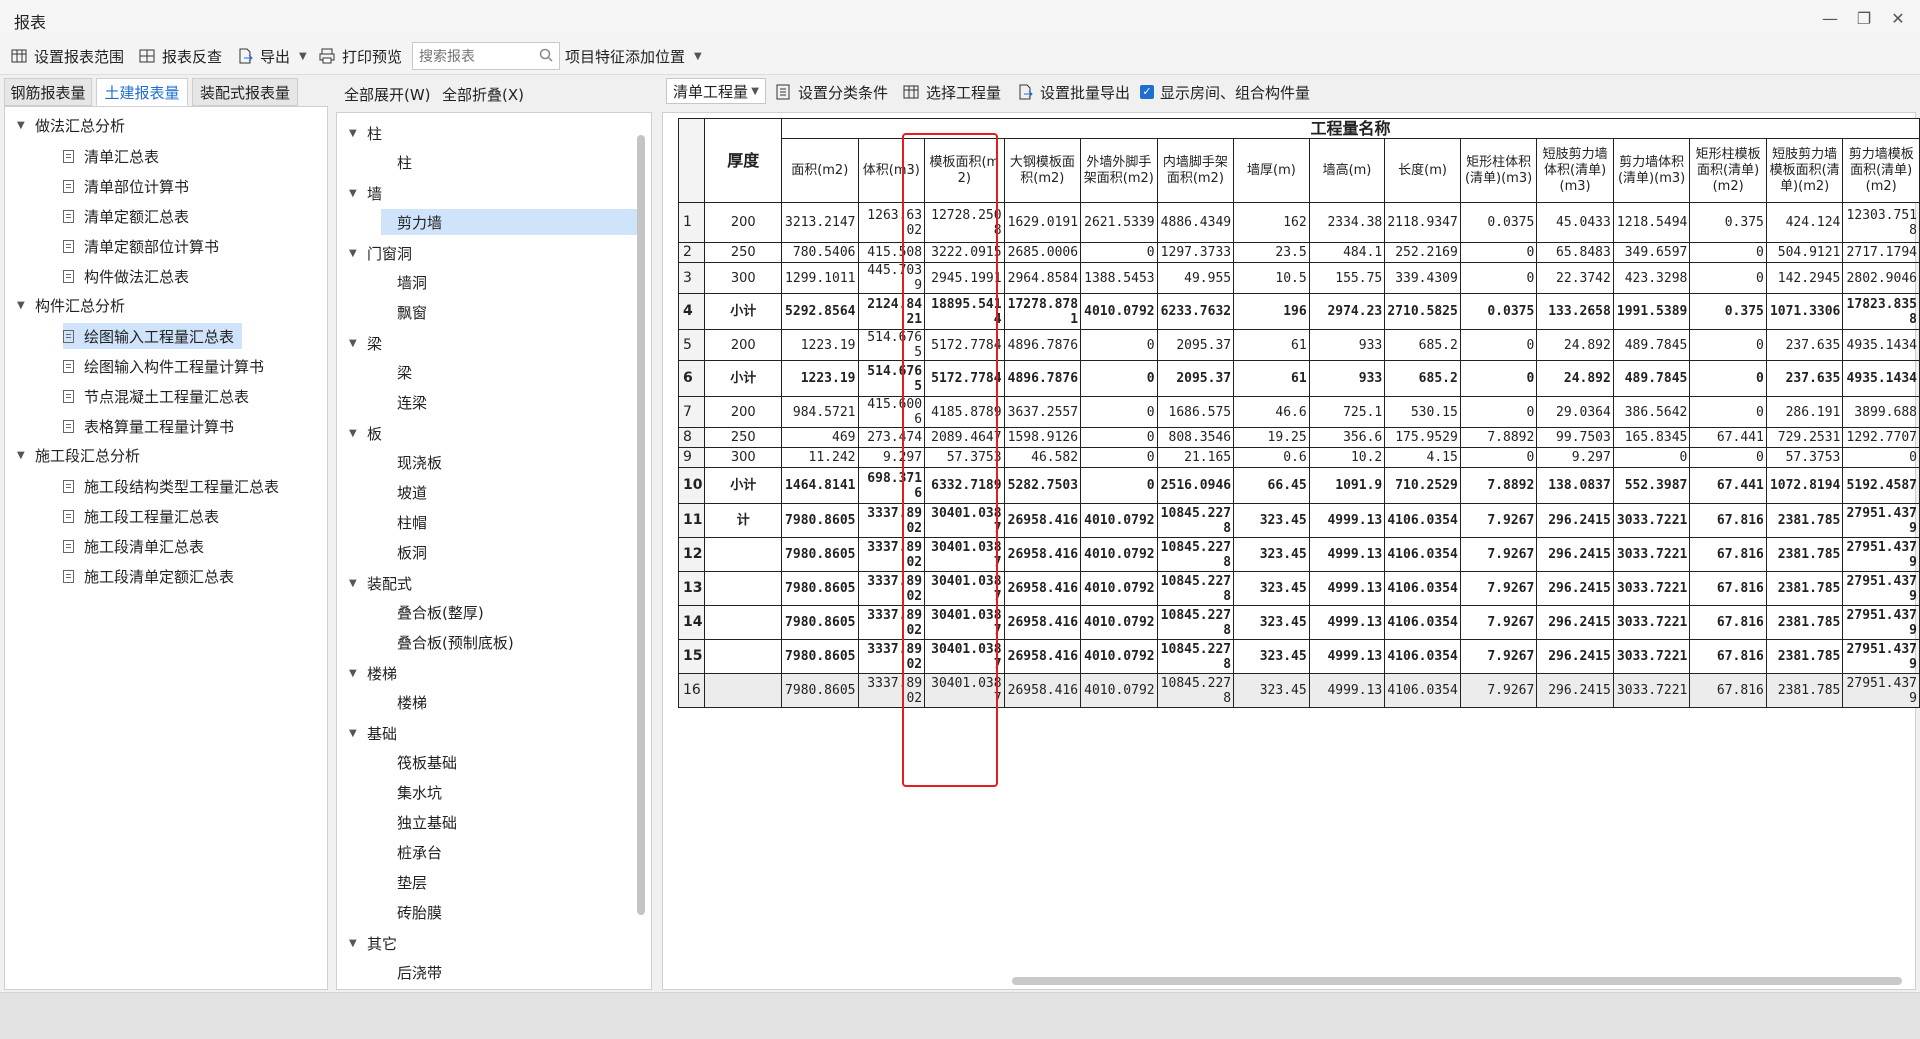 The image size is (1920, 1039). I want to click on tree-item: 后浇带, so click(415, 972).